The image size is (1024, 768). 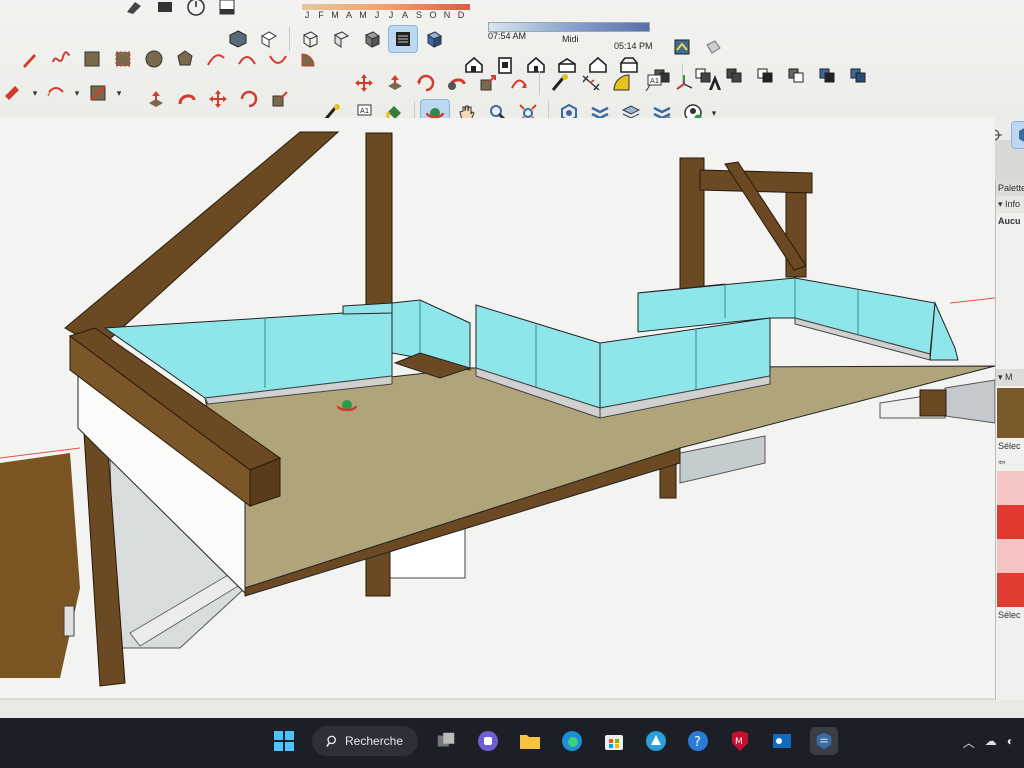 I want to click on network-icon: ☁, so click(x=991, y=742).